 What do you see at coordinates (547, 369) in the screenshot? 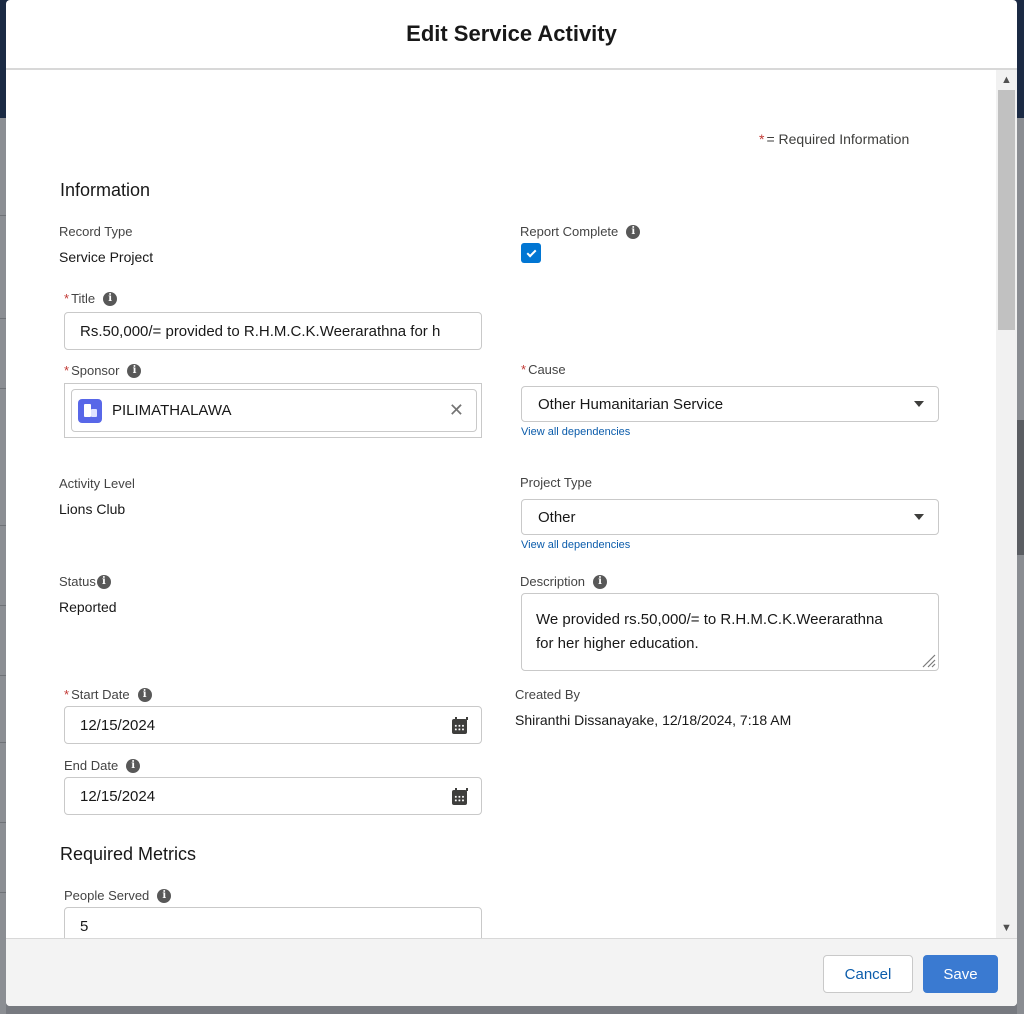
I see `cause-label-text: Cause` at bounding box center [547, 369].